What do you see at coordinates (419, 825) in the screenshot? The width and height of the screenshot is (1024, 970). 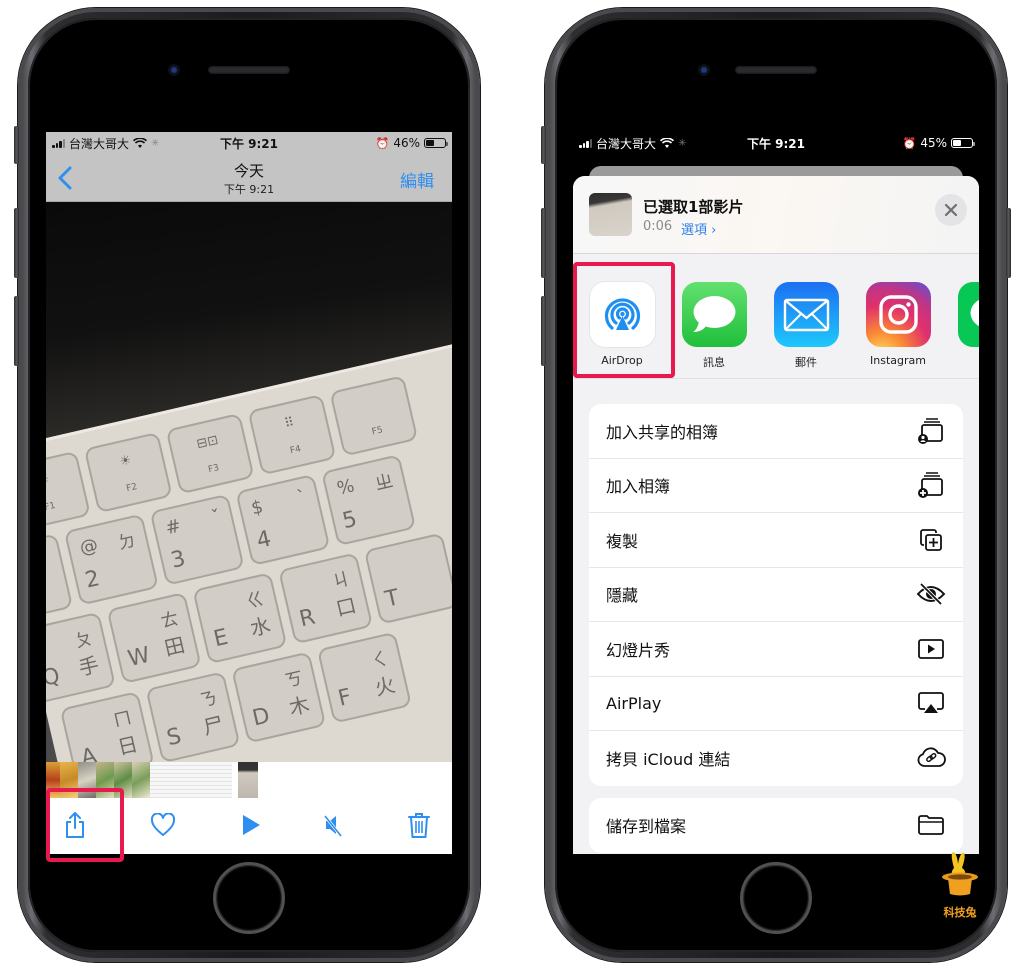 I see `delete-button` at bounding box center [419, 825].